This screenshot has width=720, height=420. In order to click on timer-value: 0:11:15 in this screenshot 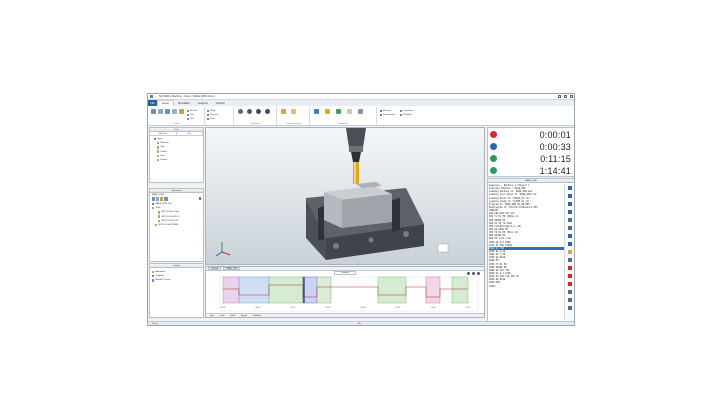, I will do `click(555, 158)`.